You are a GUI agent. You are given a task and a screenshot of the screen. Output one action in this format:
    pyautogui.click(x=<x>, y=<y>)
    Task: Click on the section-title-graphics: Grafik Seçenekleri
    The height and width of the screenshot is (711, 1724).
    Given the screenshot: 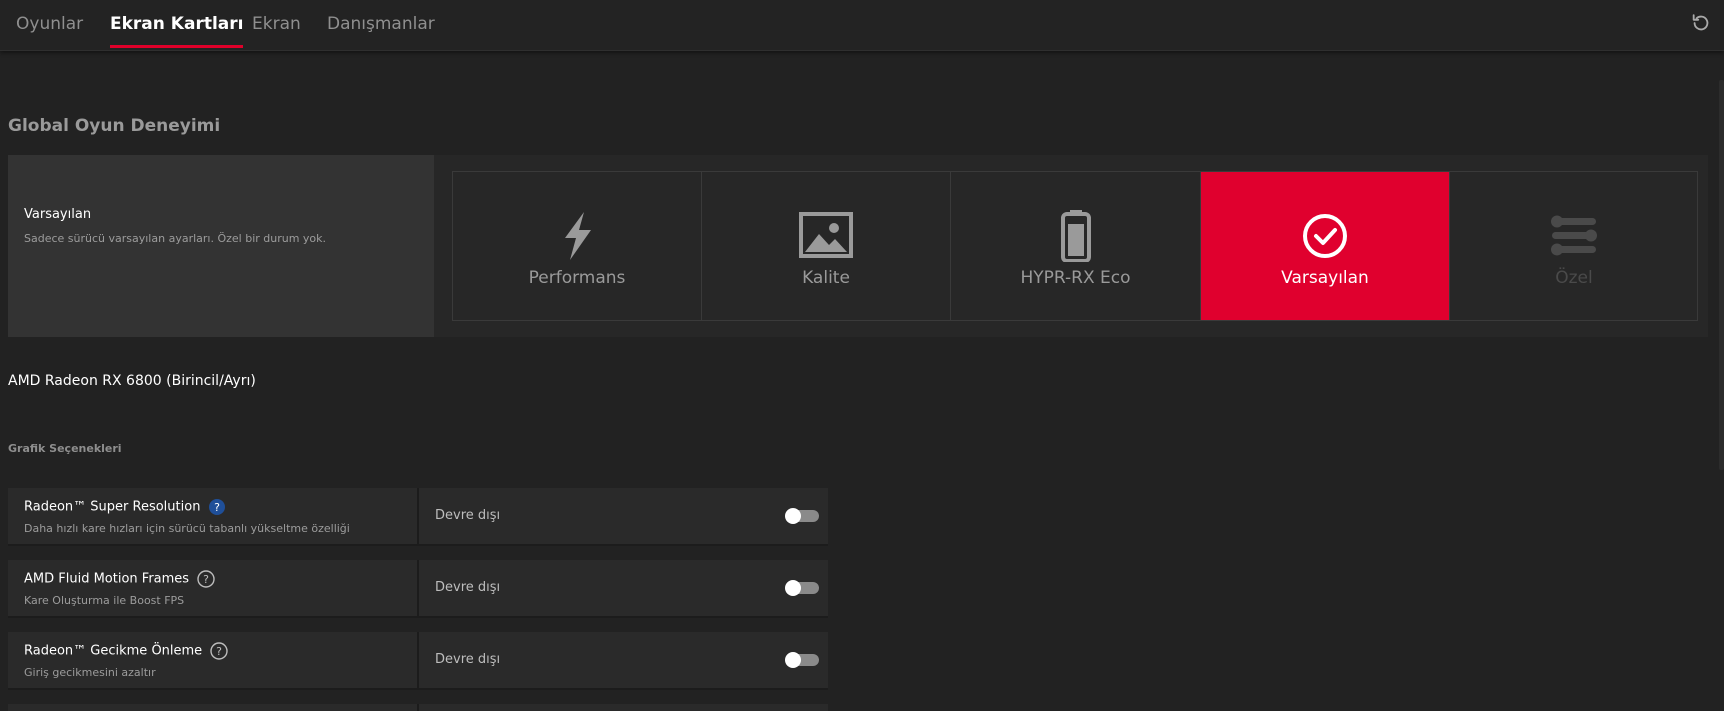 What is the action you would take?
    pyautogui.click(x=65, y=448)
    